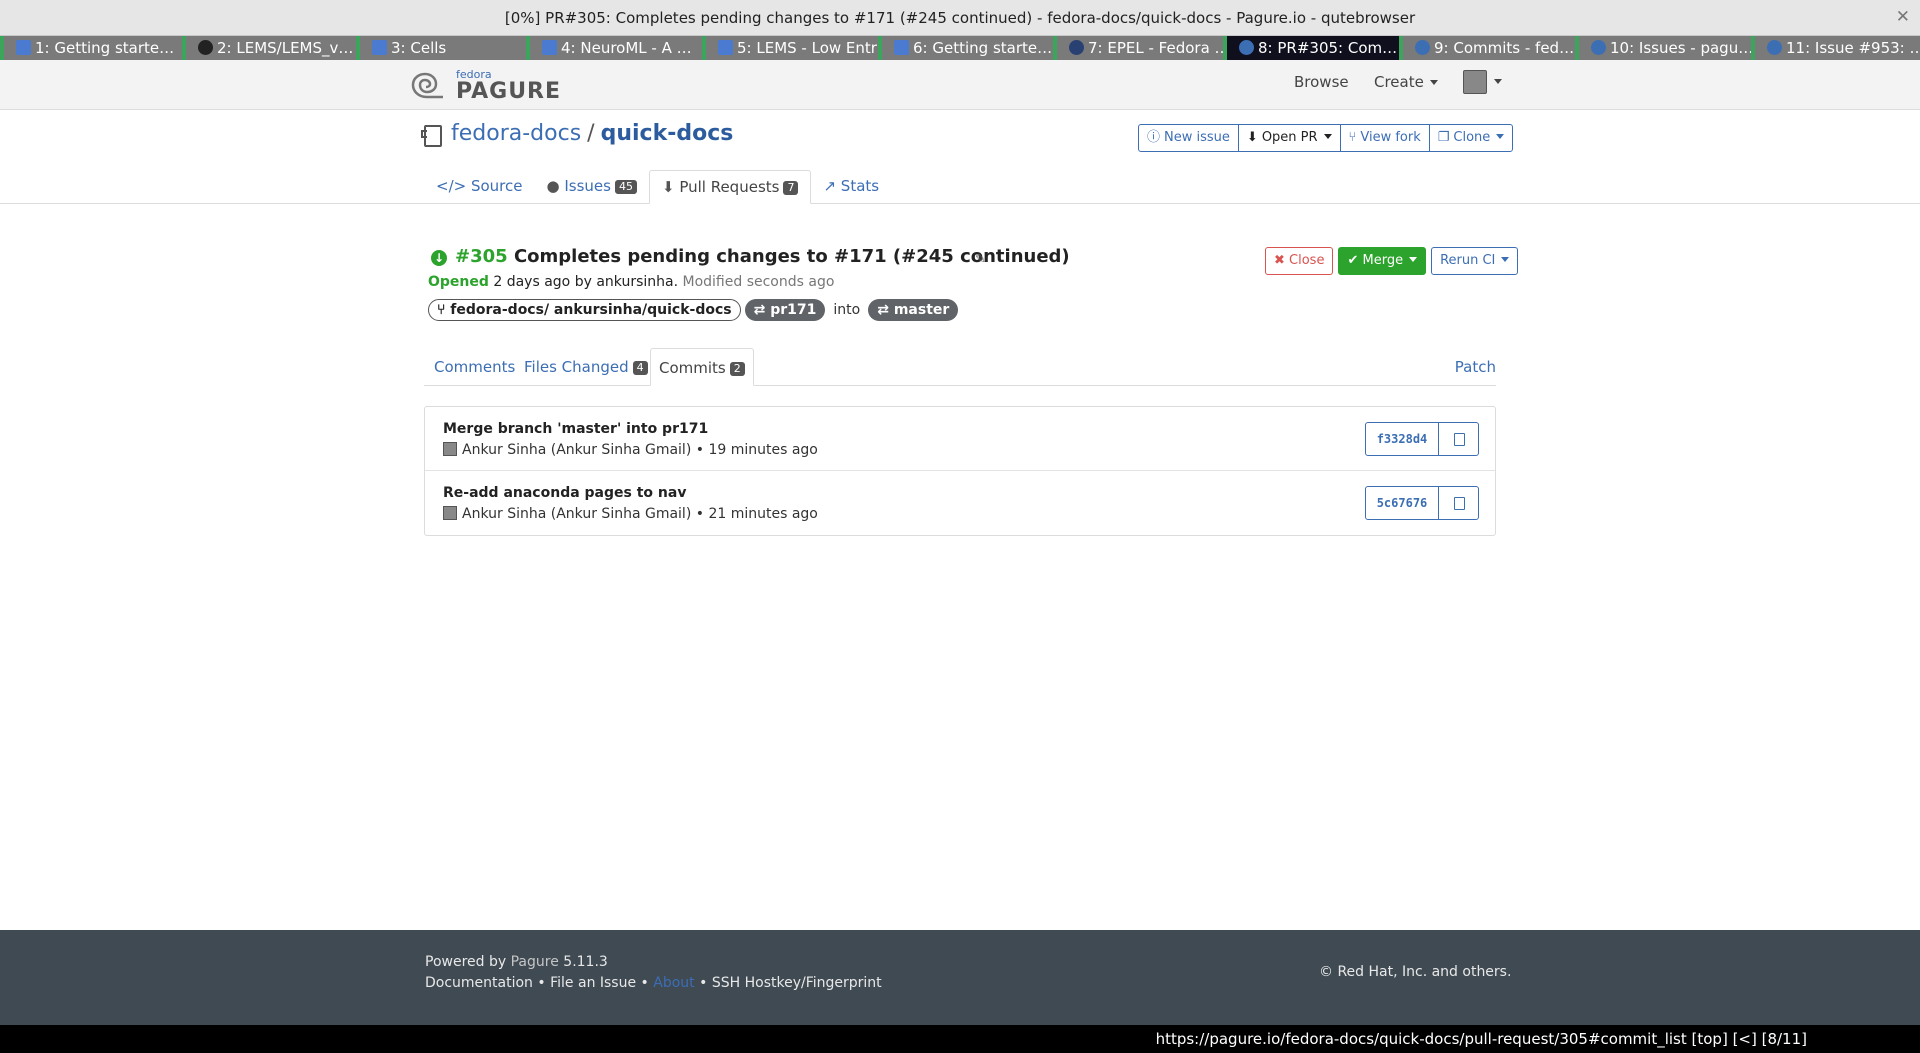 This screenshot has width=1920, height=1053. What do you see at coordinates (453, 186) in the screenshot?
I see `code-icon: </>` at bounding box center [453, 186].